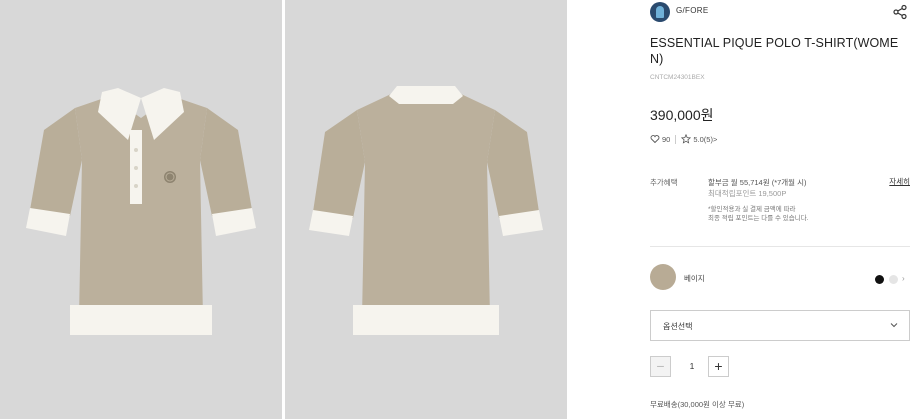  Describe the element at coordinates (899, 181) in the screenshot. I see `benefit-detail-link: 자세히` at that location.